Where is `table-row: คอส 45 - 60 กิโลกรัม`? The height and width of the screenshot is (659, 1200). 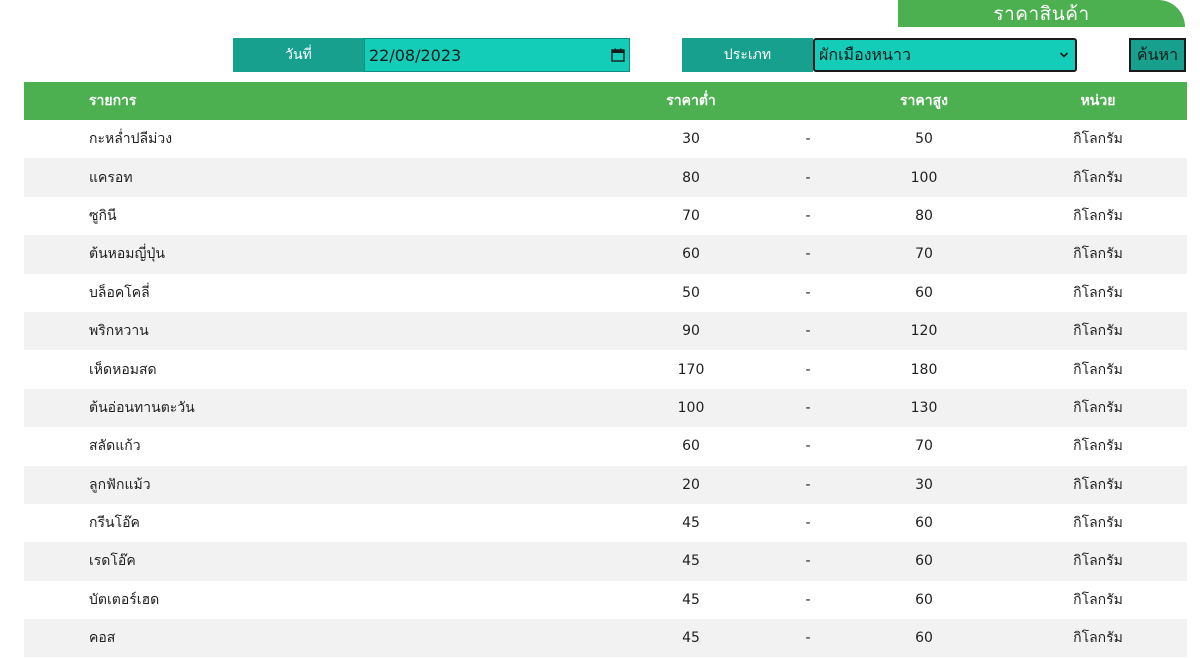 table-row: คอส 45 - 60 กิโลกรัม is located at coordinates (605, 638).